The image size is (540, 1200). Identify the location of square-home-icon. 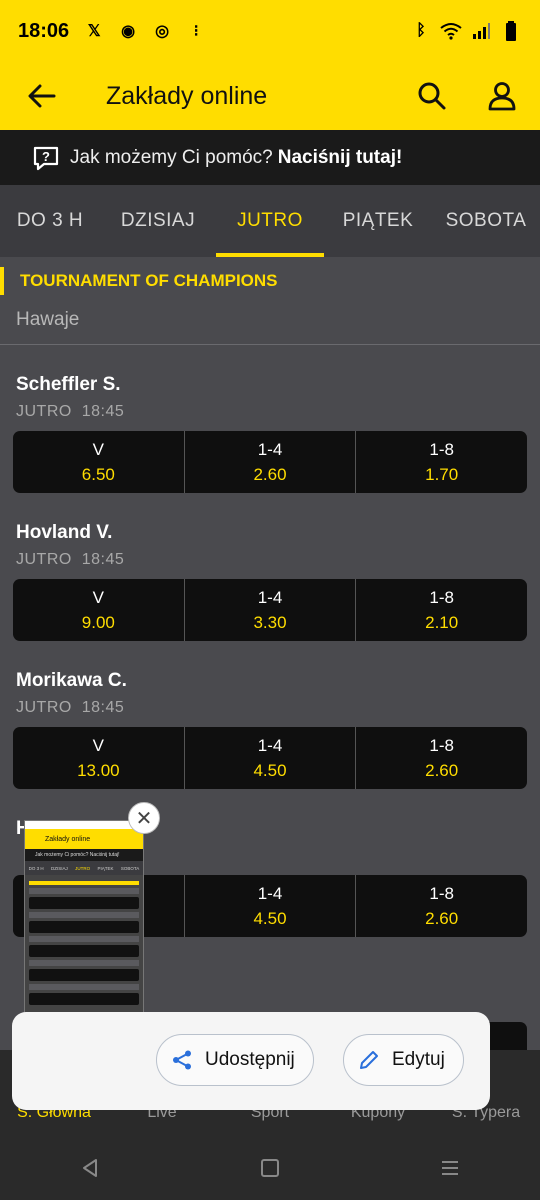
(270, 1167).